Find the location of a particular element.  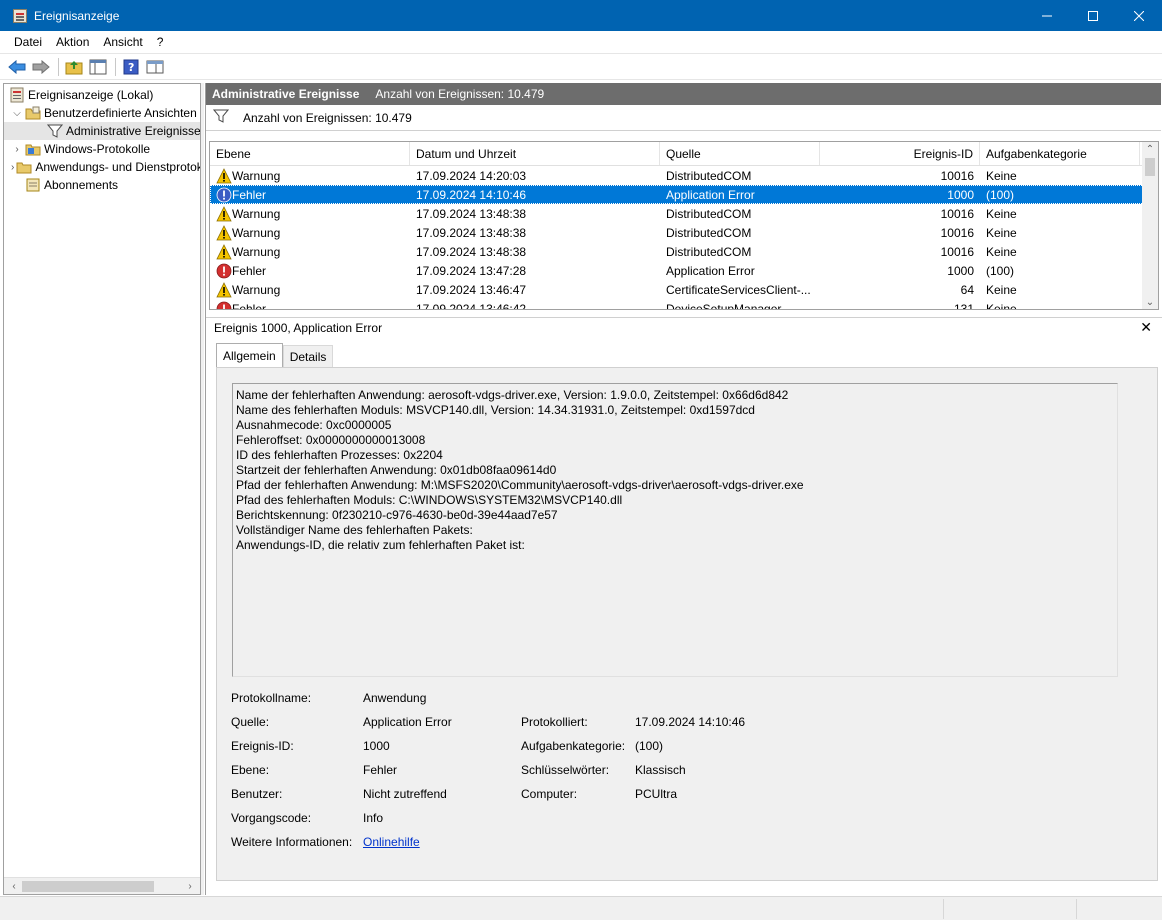

tree-item-admin-events: Administrative Ereignisse is located at coordinates (102, 131).